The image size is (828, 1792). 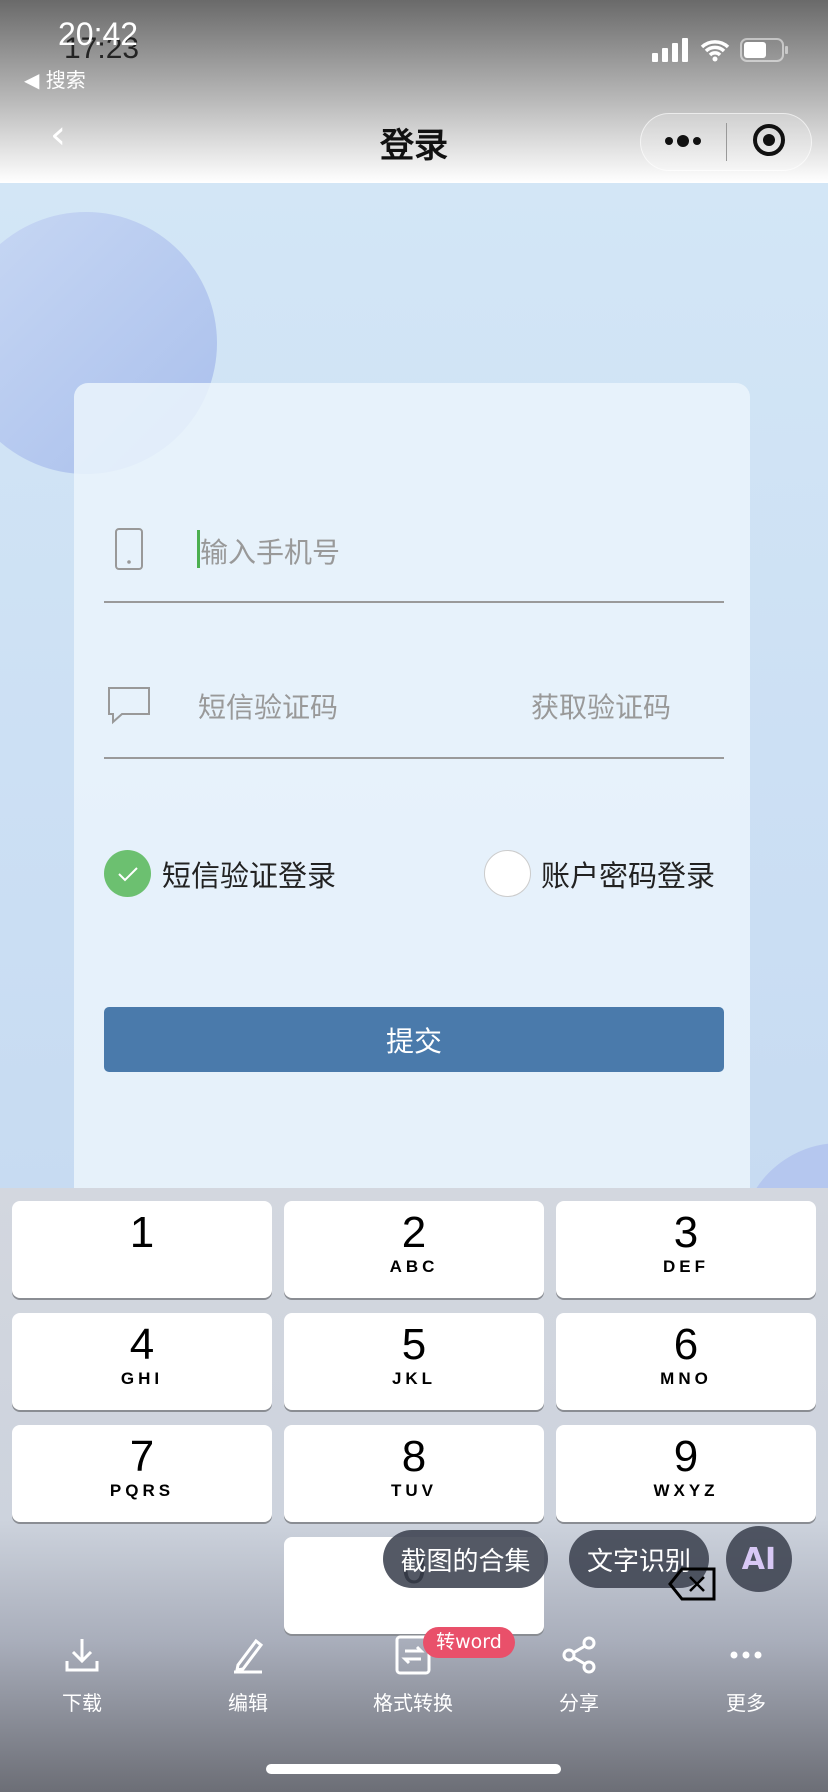 I want to click on key-digit: 8, so click(x=414, y=1456).